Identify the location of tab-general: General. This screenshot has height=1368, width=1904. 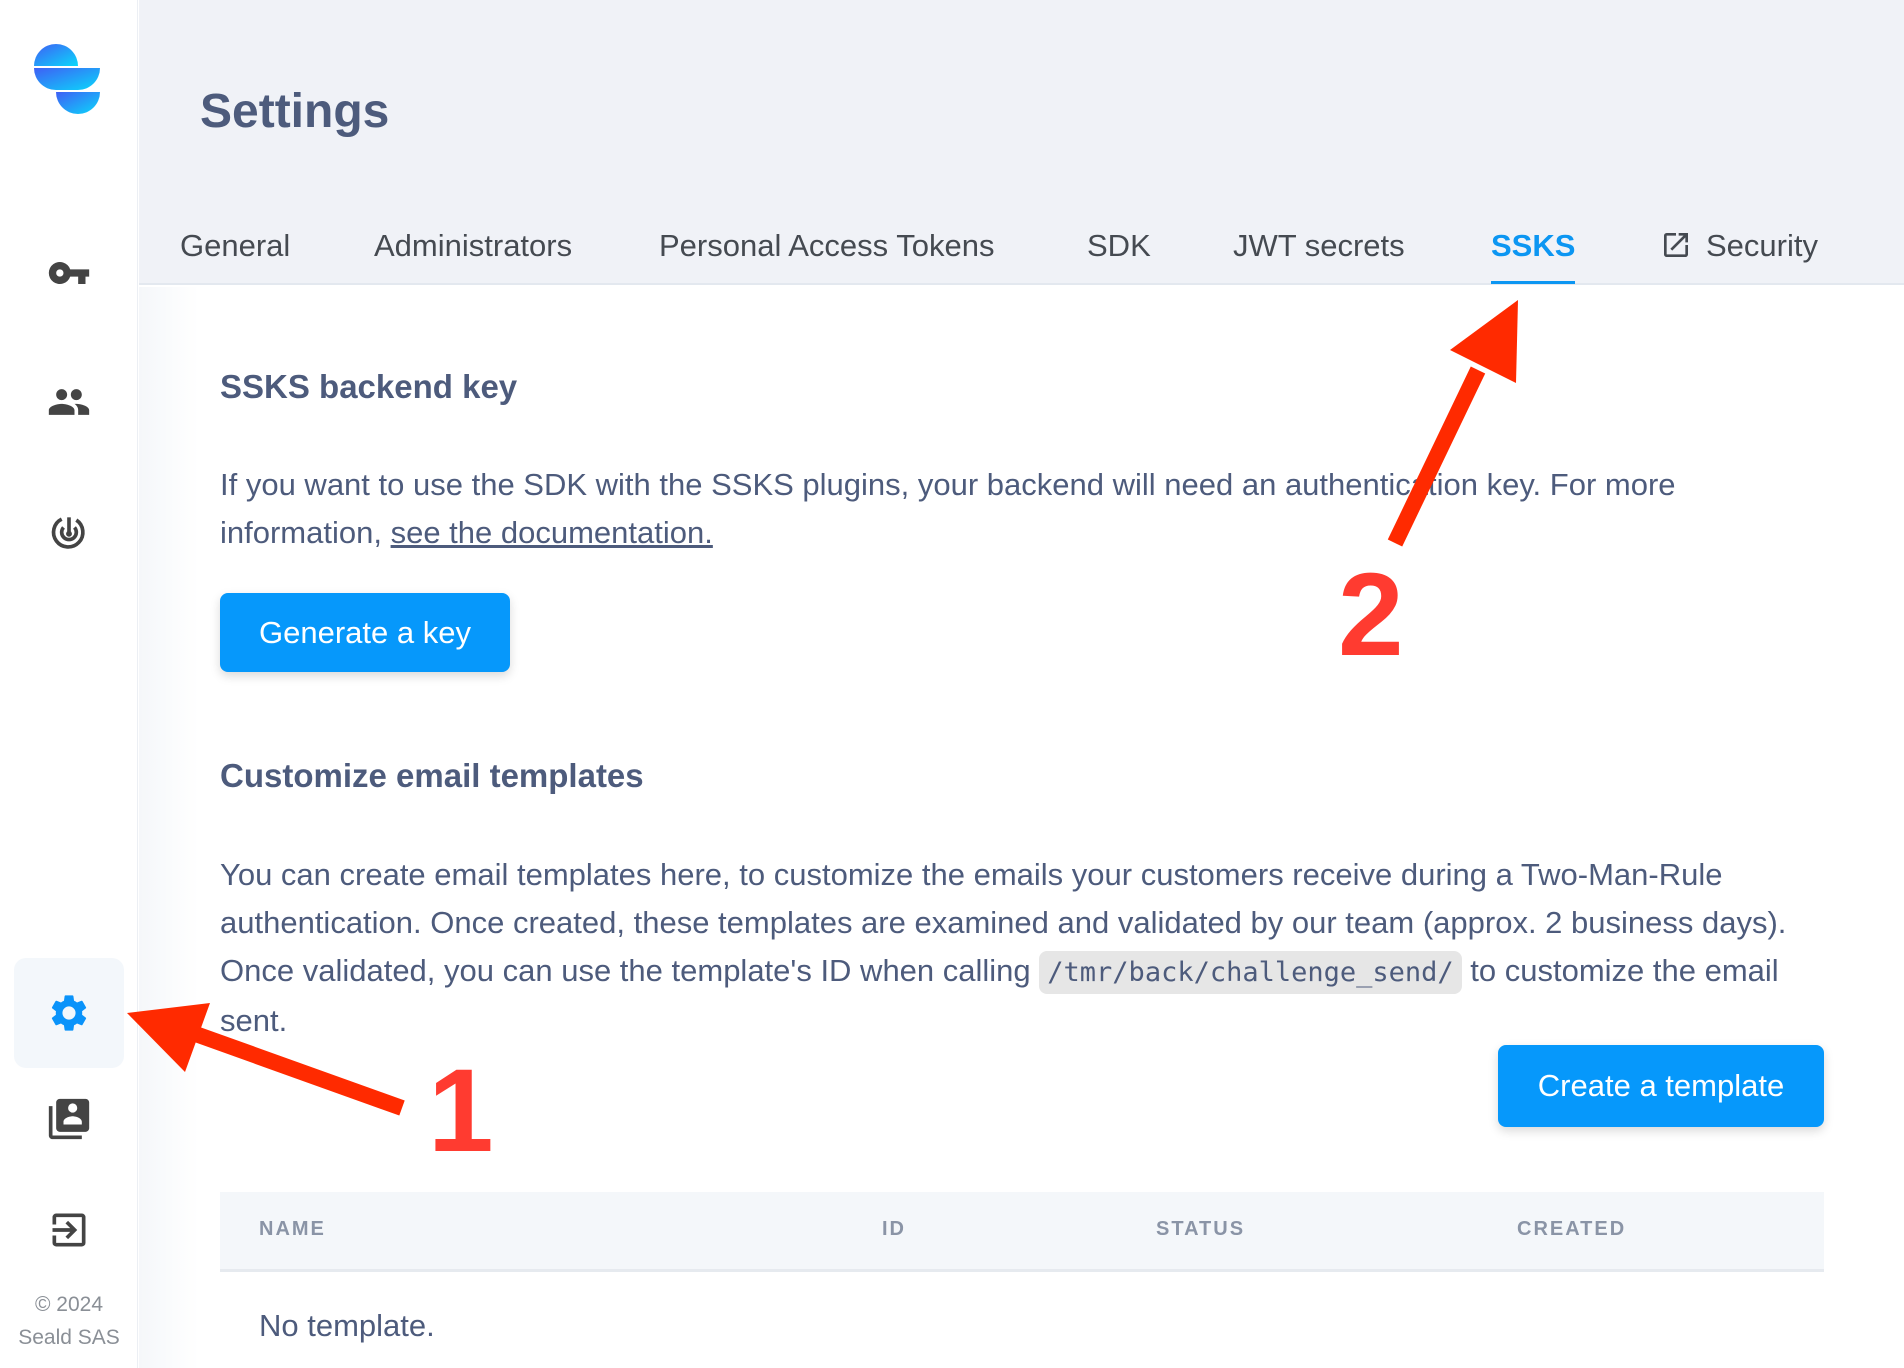
(235, 255).